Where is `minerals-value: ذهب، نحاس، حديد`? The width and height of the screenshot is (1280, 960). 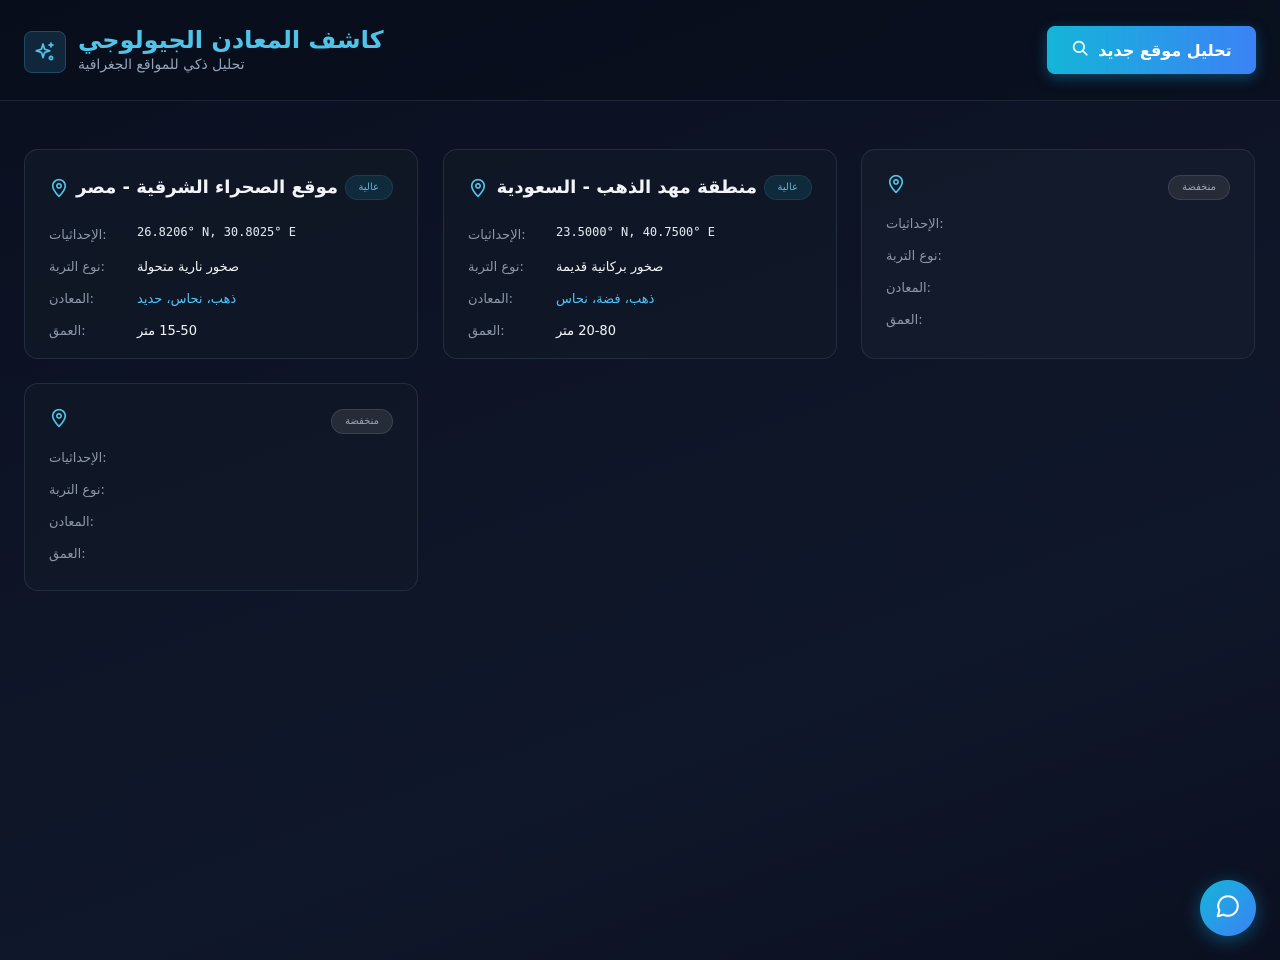
minerals-value: ذهب، نحاس، حديد is located at coordinates (187, 299).